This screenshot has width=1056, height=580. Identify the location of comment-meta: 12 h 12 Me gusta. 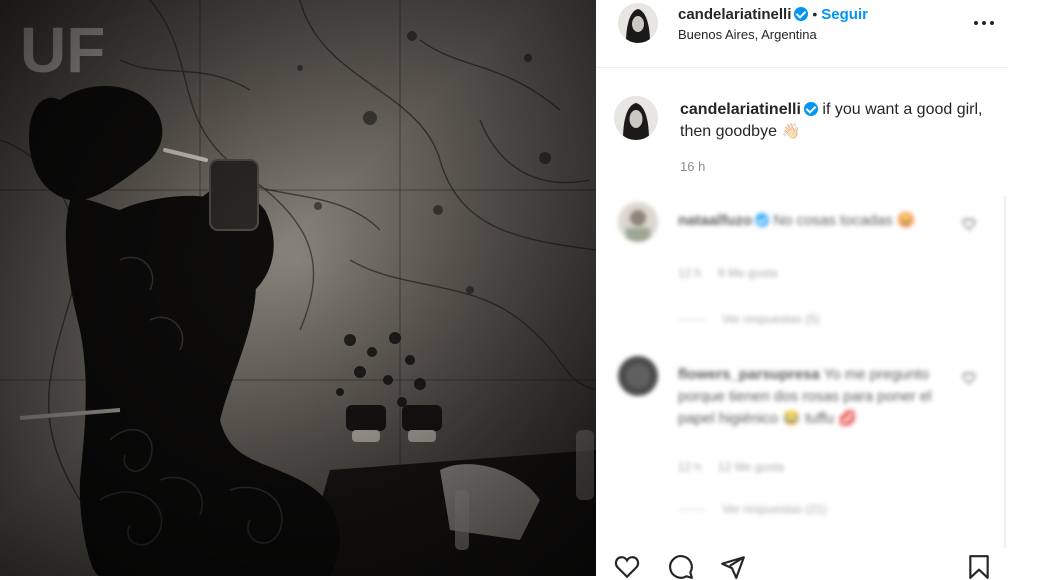
(731, 467).